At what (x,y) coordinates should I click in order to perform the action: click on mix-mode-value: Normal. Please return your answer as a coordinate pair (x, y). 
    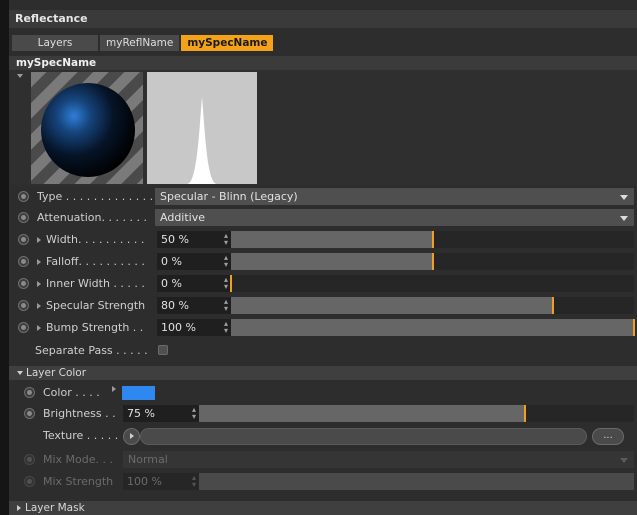
    Looking at the image, I should click on (148, 459).